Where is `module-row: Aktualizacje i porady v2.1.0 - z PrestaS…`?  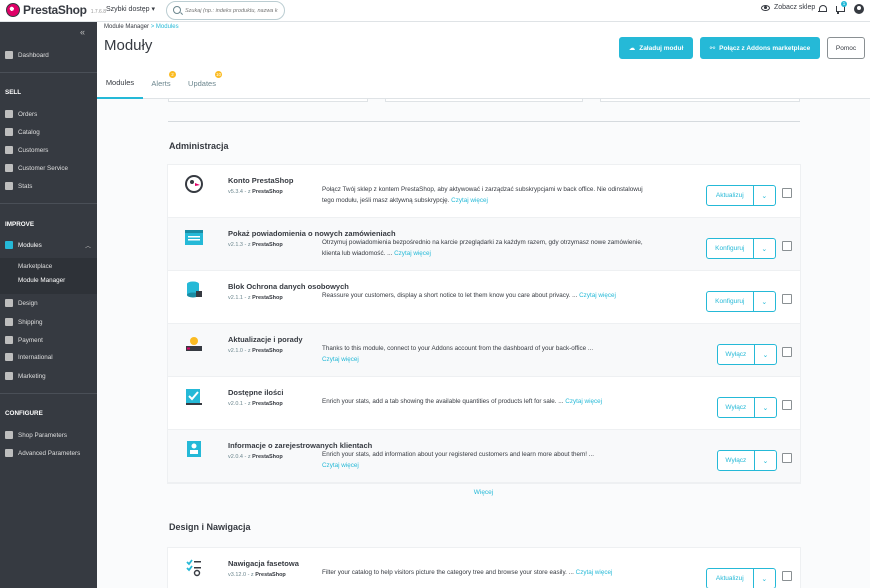 module-row: Aktualizacje i porady v2.1.0 - z PrestaS… is located at coordinates (484, 350).